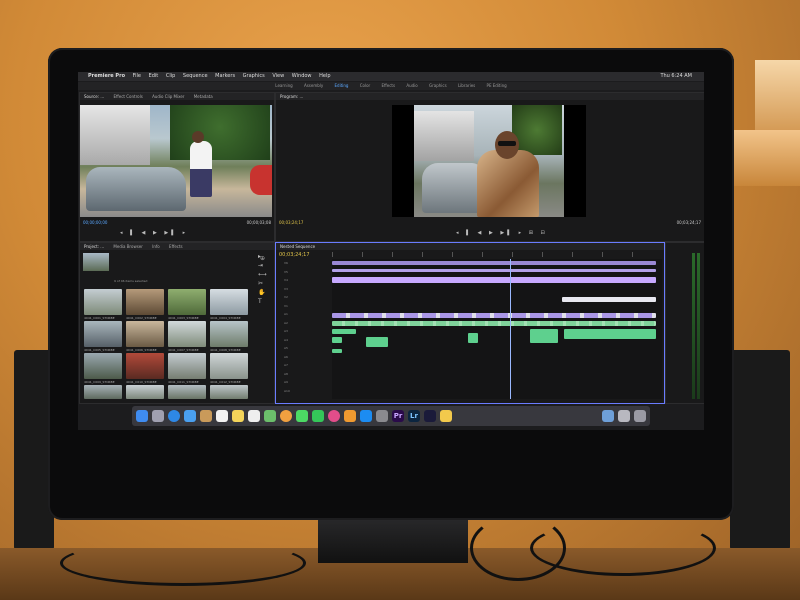 This screenshot has height=600, width=800. What do you see at coordinates (299, 290) in the screenshot?
I see `track-header: V3` at bounding box center [299, 290].